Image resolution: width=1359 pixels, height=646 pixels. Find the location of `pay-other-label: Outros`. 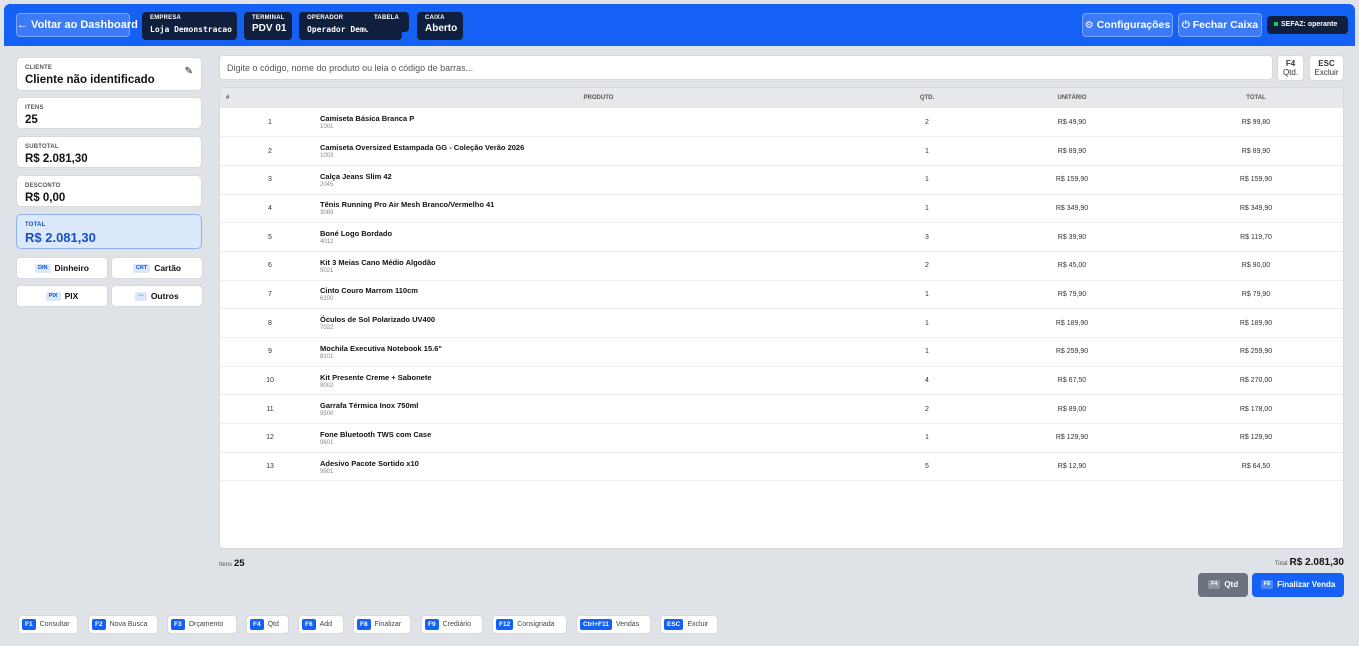

pay-other-label: Outros is located at coordinates (164, 296).